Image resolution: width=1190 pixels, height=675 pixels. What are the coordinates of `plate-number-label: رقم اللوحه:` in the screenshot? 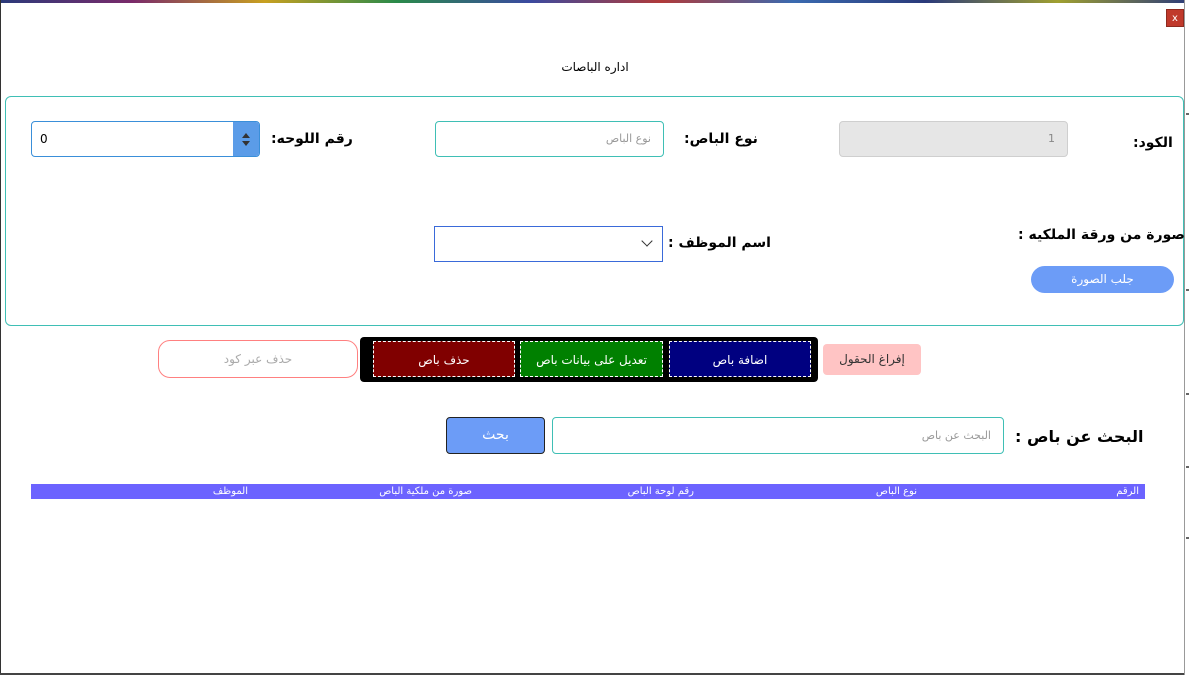 It's located at (312, 139).